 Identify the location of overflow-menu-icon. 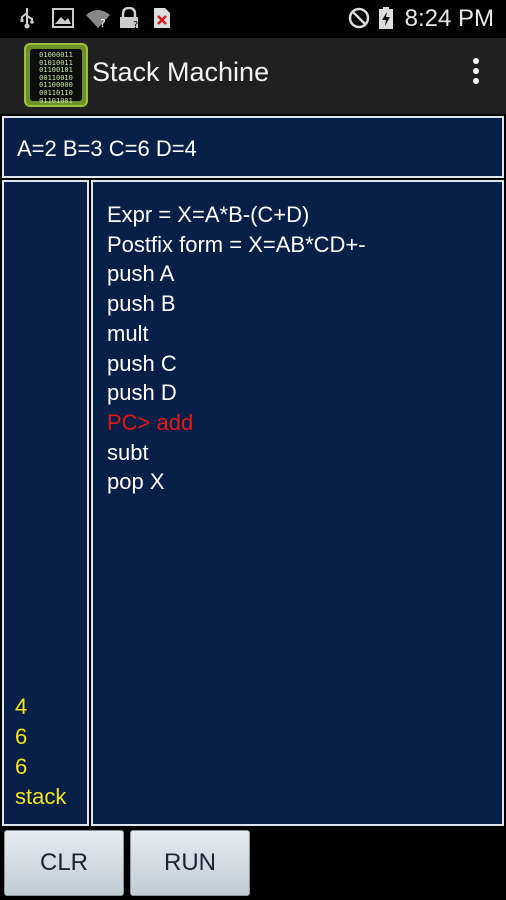
(476, 73).